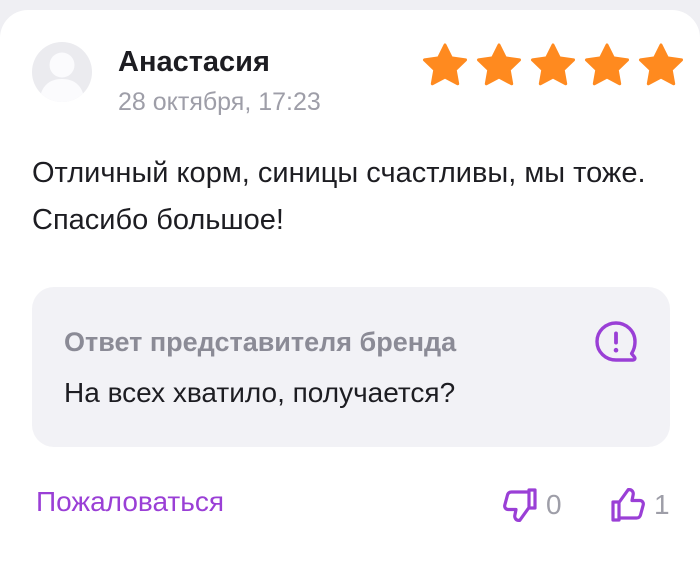  I want to click on dislike-button: 0, so click(531, 505).